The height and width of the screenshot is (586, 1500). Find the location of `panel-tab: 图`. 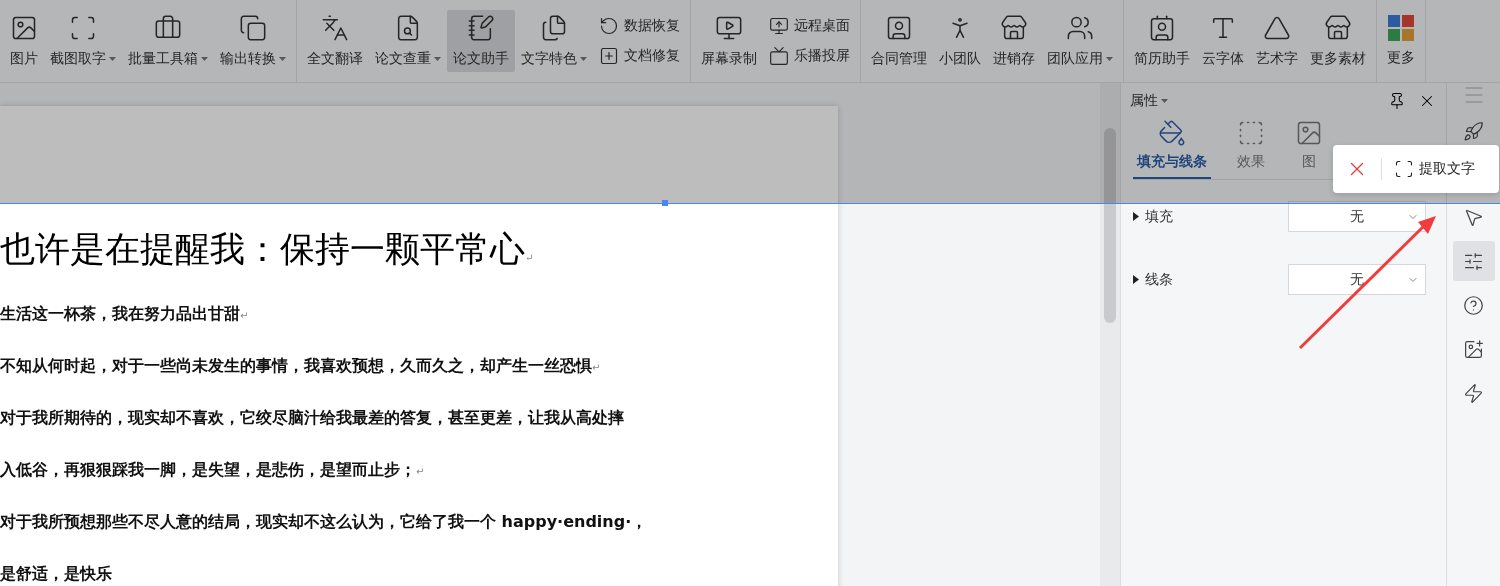

panel-tab: 图 is located at coordinates (1309, 145).